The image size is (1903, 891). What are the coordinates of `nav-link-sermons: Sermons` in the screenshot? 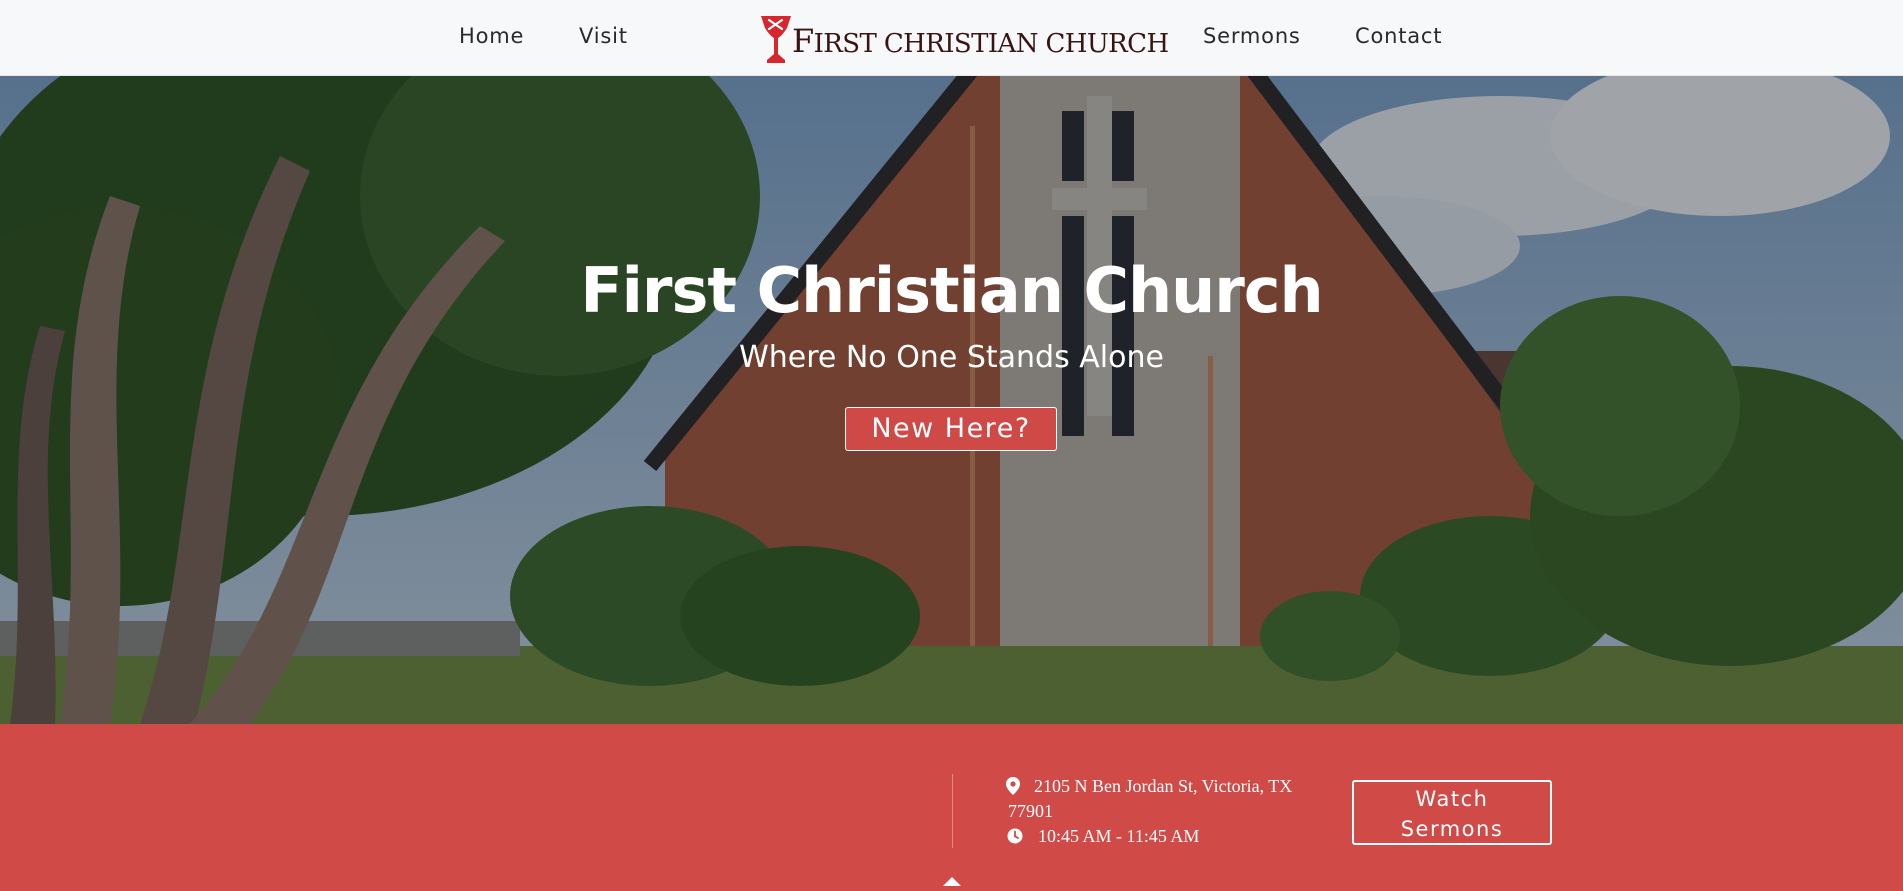 It's located at (1252, 36).